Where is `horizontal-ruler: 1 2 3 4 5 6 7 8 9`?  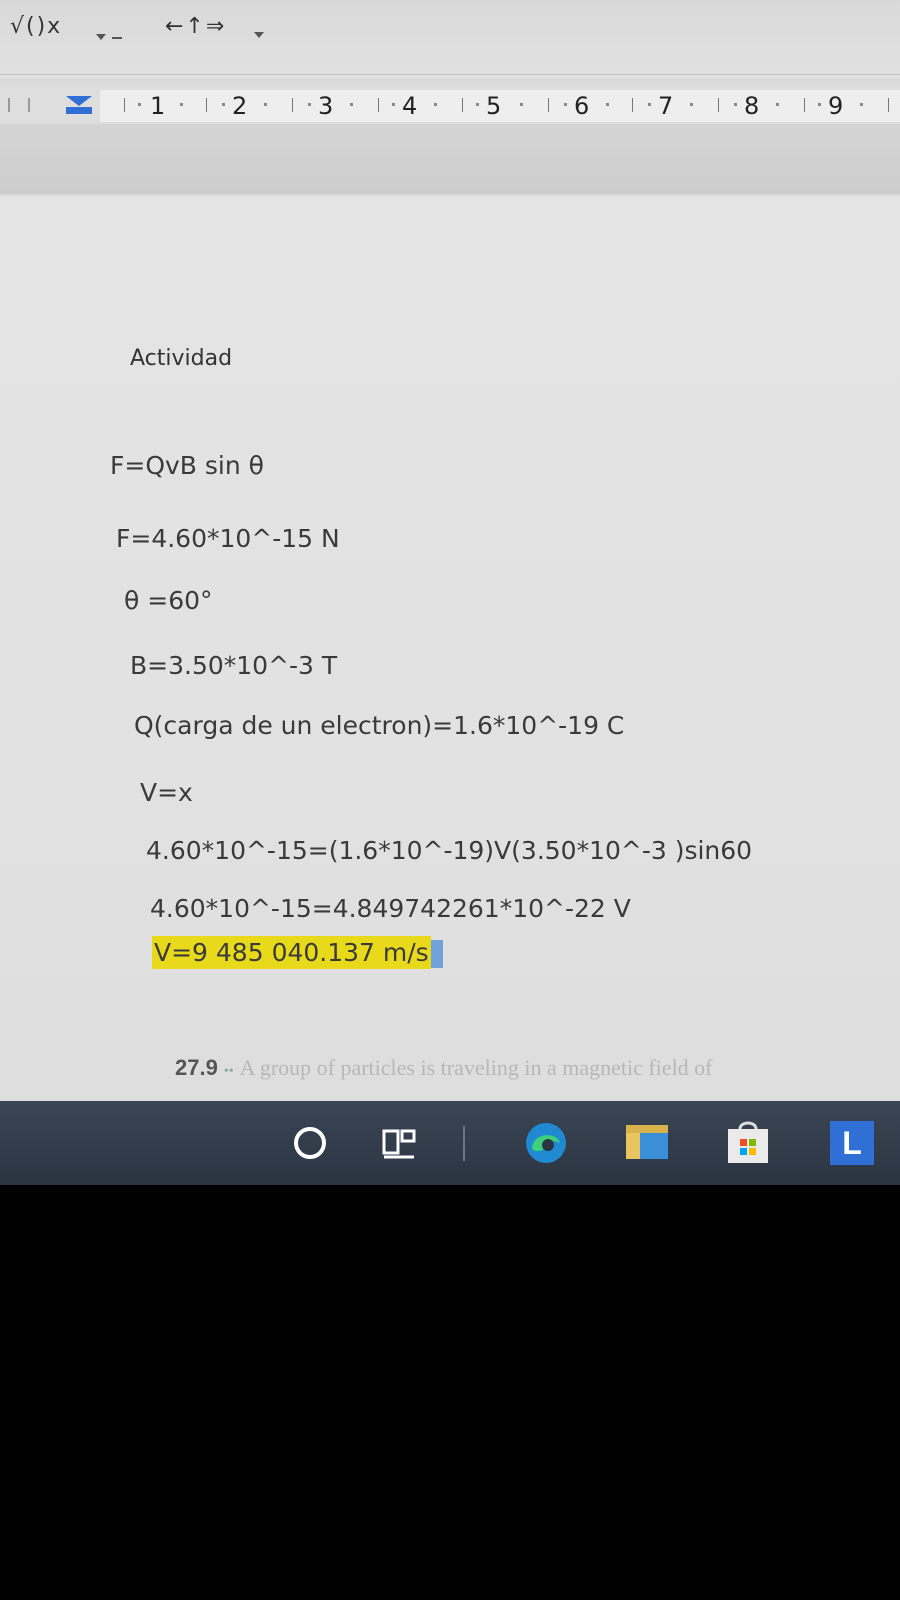 horizontal-ruler: 1 2 3 4 5 6 7 8 9 is located at coordinates (450, 105).